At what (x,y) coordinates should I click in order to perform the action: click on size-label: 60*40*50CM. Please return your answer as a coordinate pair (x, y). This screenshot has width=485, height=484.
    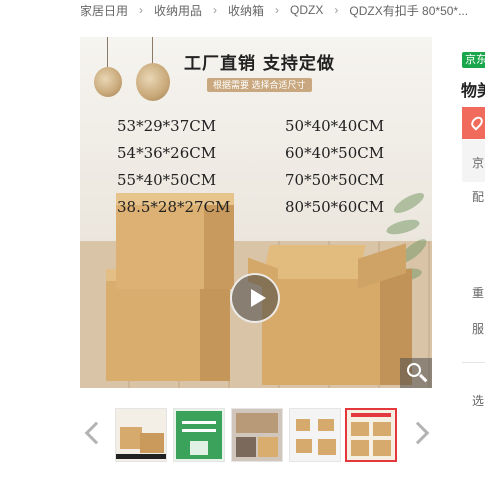
    Looking at the image, I should click on (335, 153).